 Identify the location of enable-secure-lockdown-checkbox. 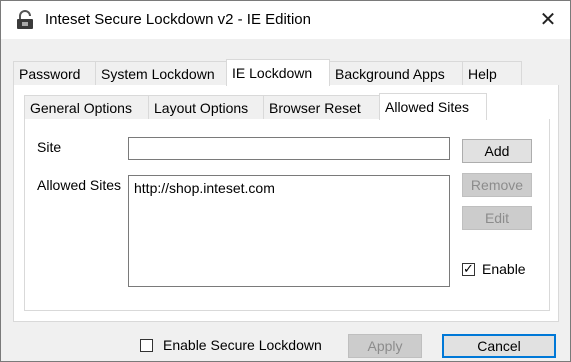
(146, 345).